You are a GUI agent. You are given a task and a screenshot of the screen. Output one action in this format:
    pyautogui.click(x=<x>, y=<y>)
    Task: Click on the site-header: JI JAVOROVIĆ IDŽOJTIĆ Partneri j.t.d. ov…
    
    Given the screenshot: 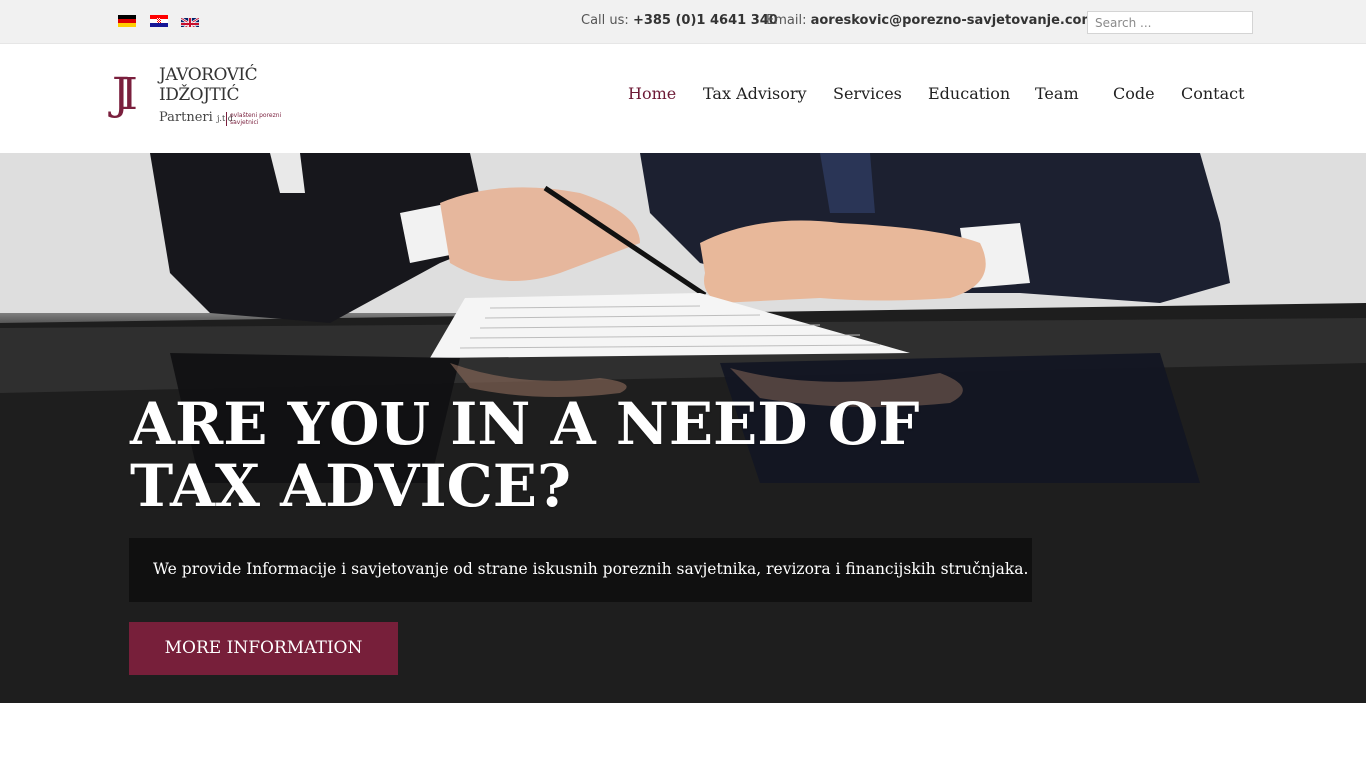 What is the action you would take?
    pyautogui.click(x=683, y=98)
    